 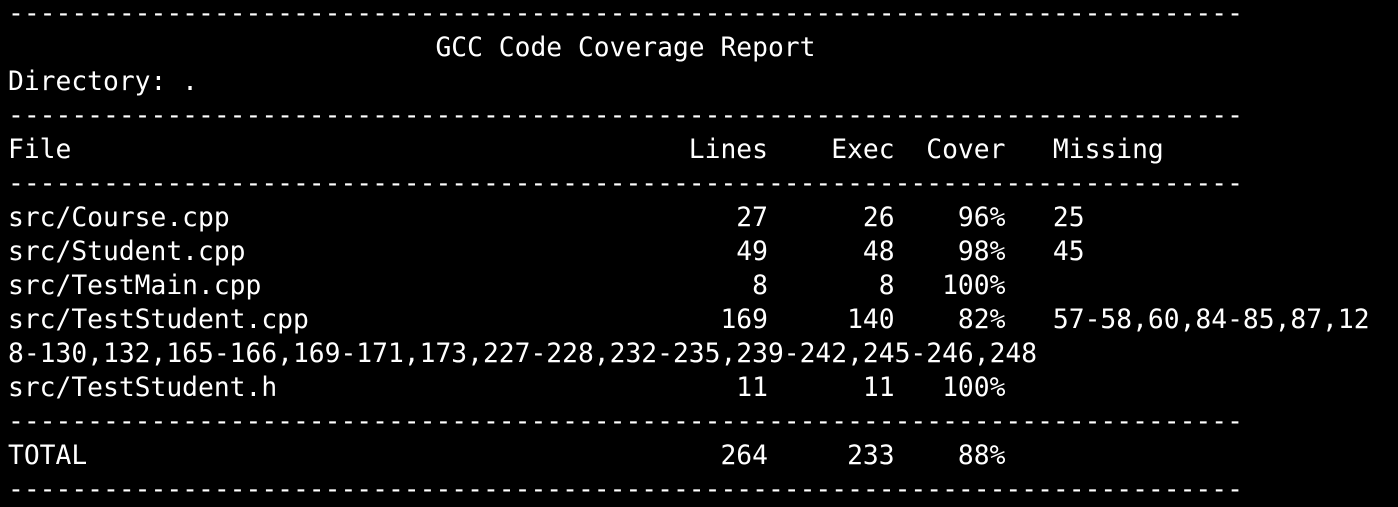 What do you see at coordinates (546, 218) in the screenshot?
I see `table-row: src/Course.cpp 27 26 96% 25` at bounding box center [546, 218].